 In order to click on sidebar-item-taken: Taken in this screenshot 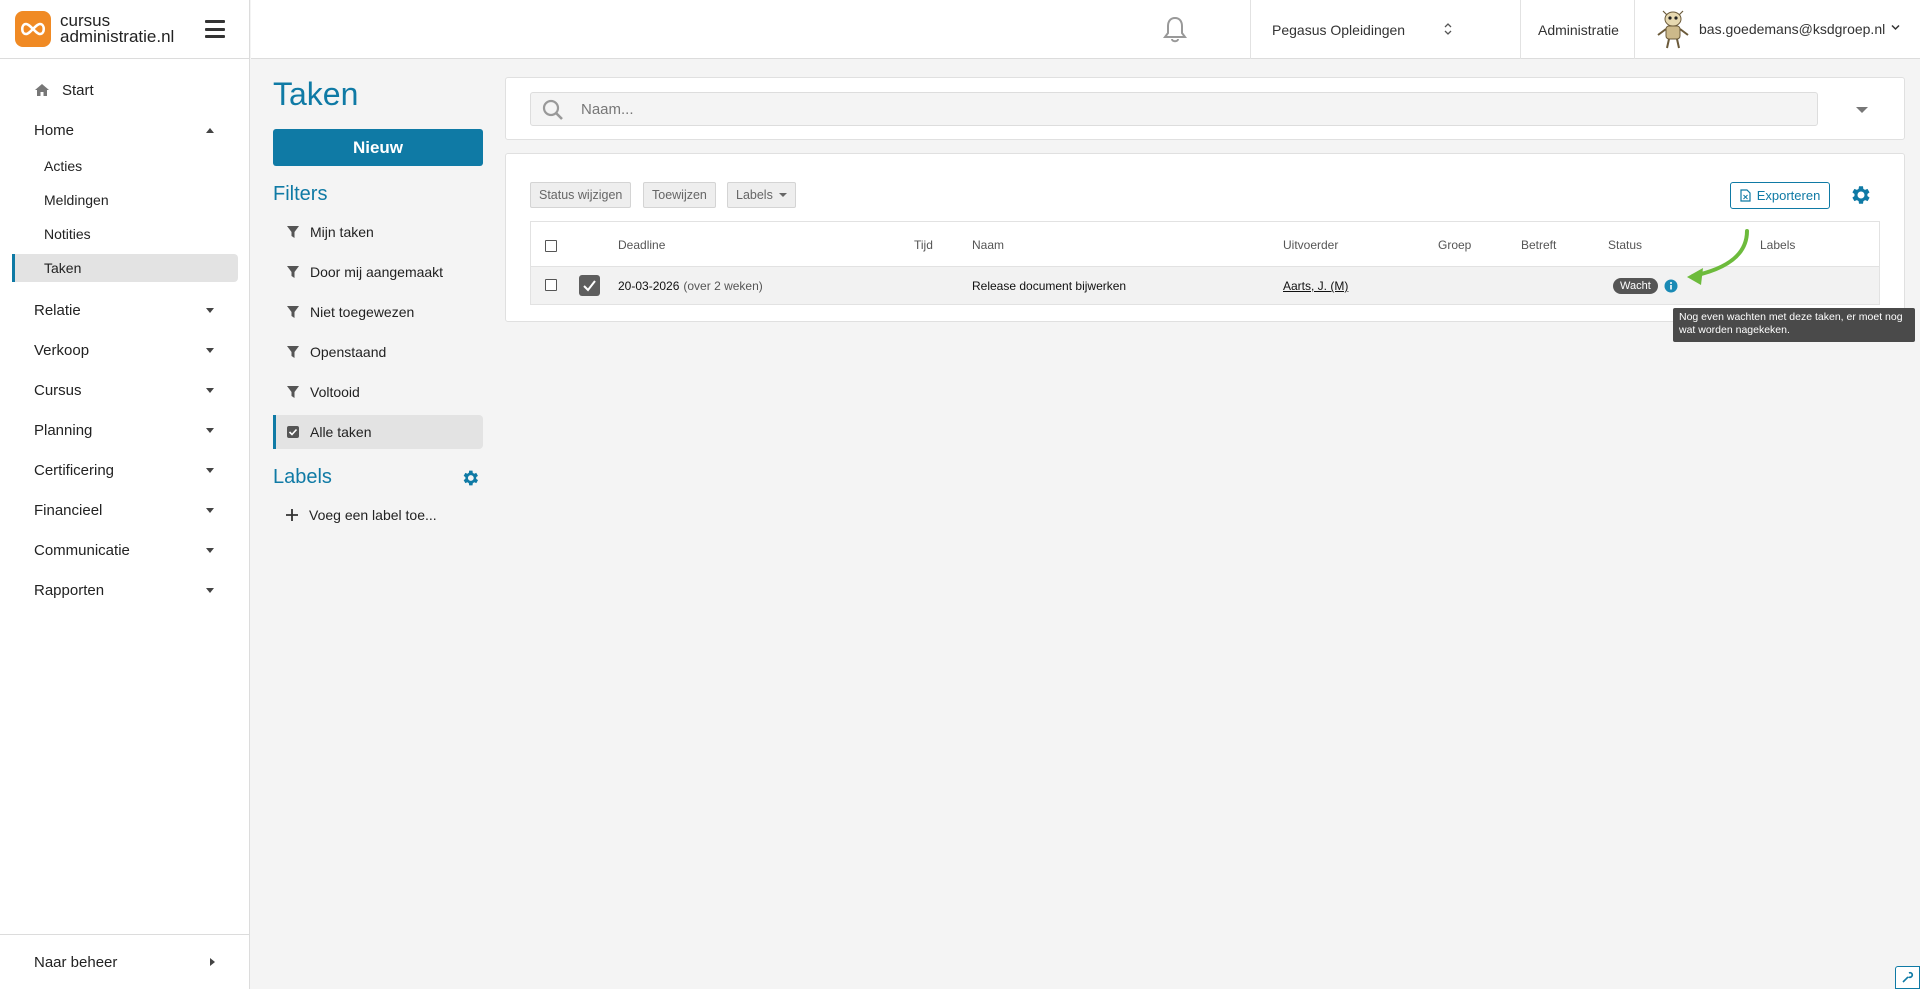, I will do `click(125, 268)`.